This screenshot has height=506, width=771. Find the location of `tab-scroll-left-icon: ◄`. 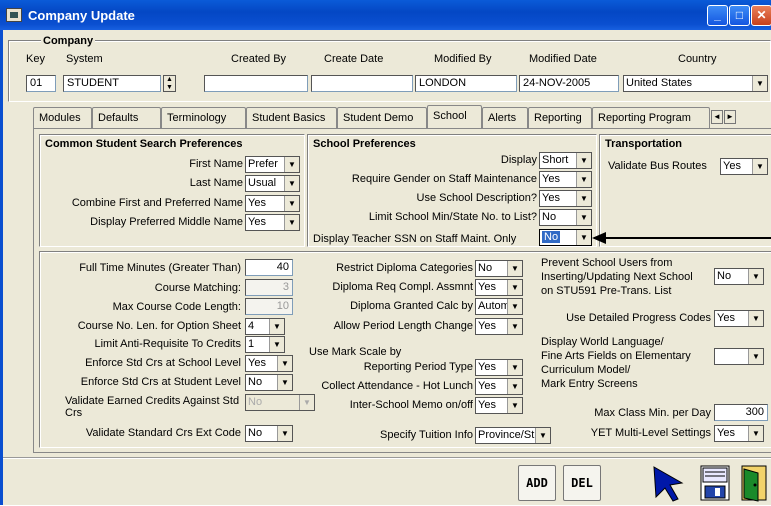

tab-scroll-left-icon: ◄ is located at coordinates (717, 117).